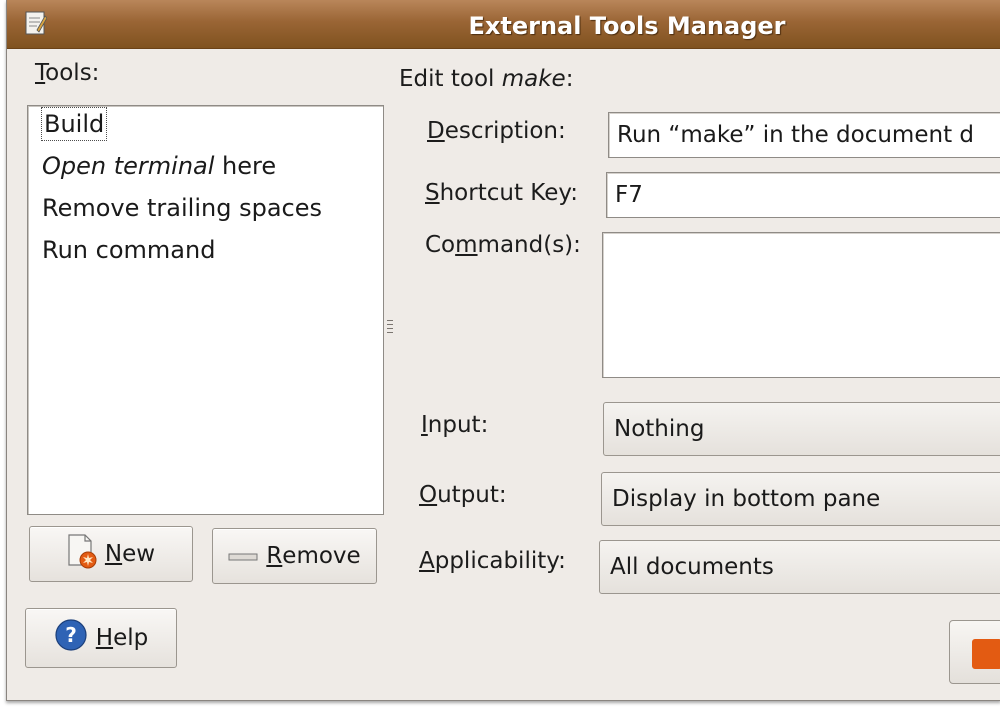 The width and height of the screenshot is (1000, 709). I want to click on tools-label-rest: ools:, so click(72, 73).